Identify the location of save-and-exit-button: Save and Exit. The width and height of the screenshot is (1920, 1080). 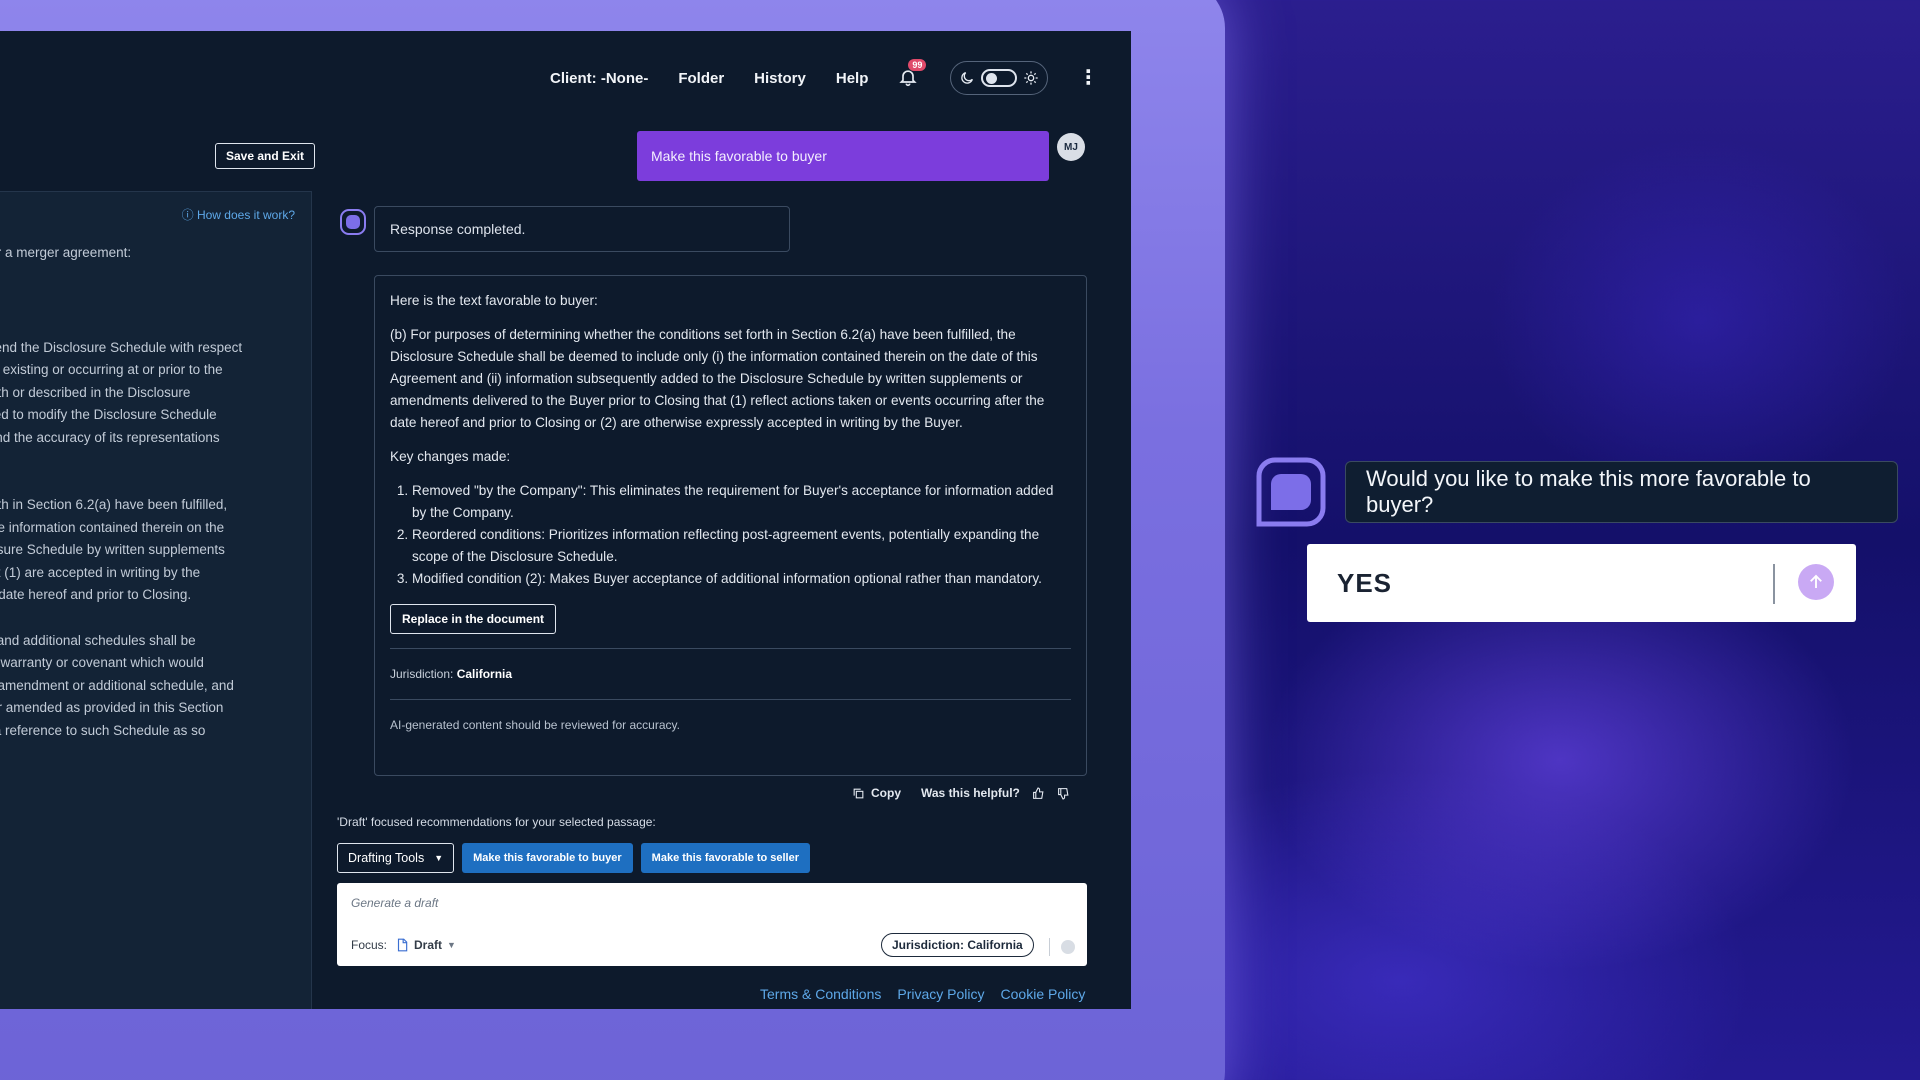
(265, 156).